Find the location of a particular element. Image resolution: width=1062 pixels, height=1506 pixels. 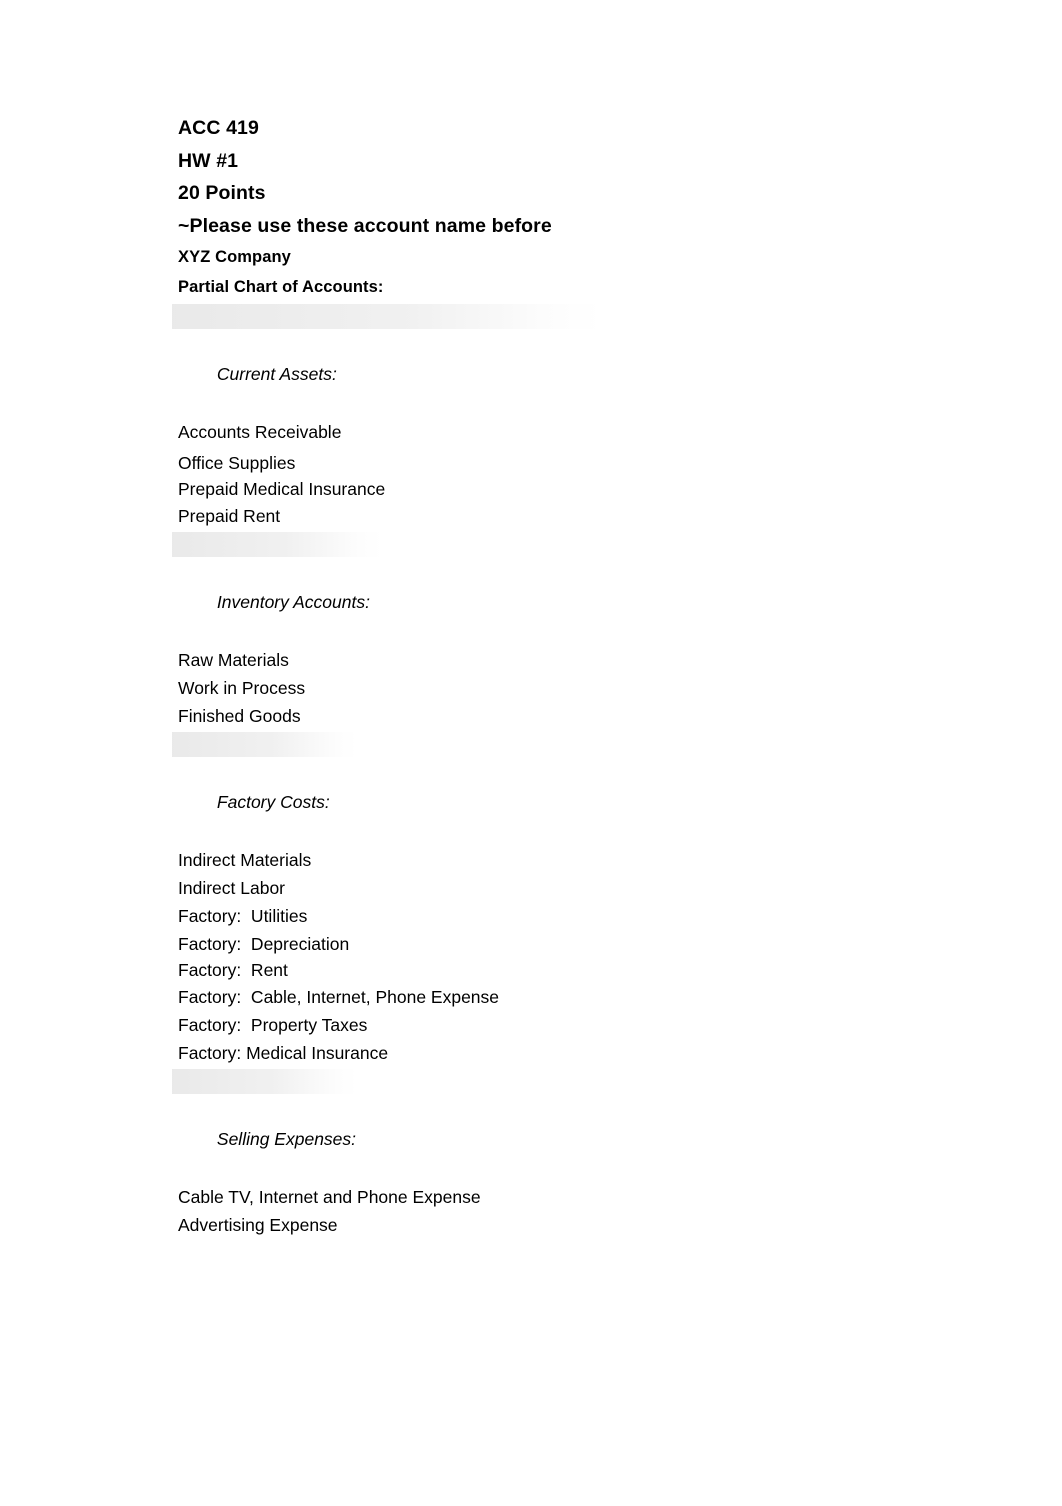

account-line: Factory: Rent is located at coordinates (233, 970).